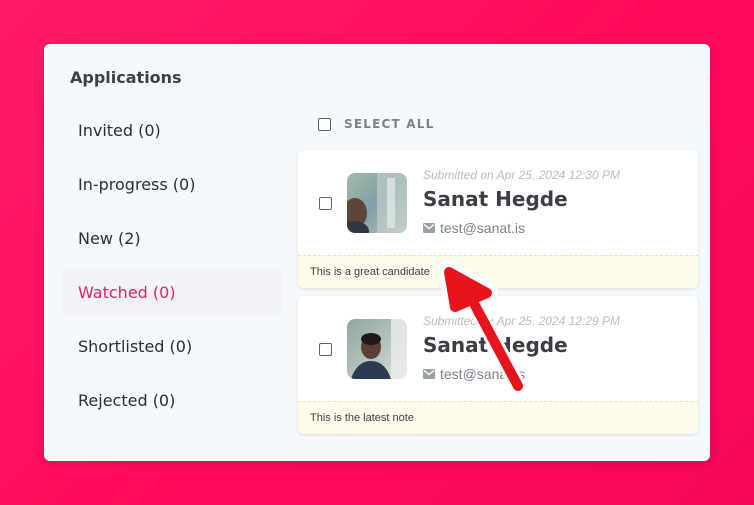 The width and height of the screenshot is (754, 505). Describe the element at coordinates (498, 417) in the screenshot. I see `candidate-note: This is the latest note` at that location.